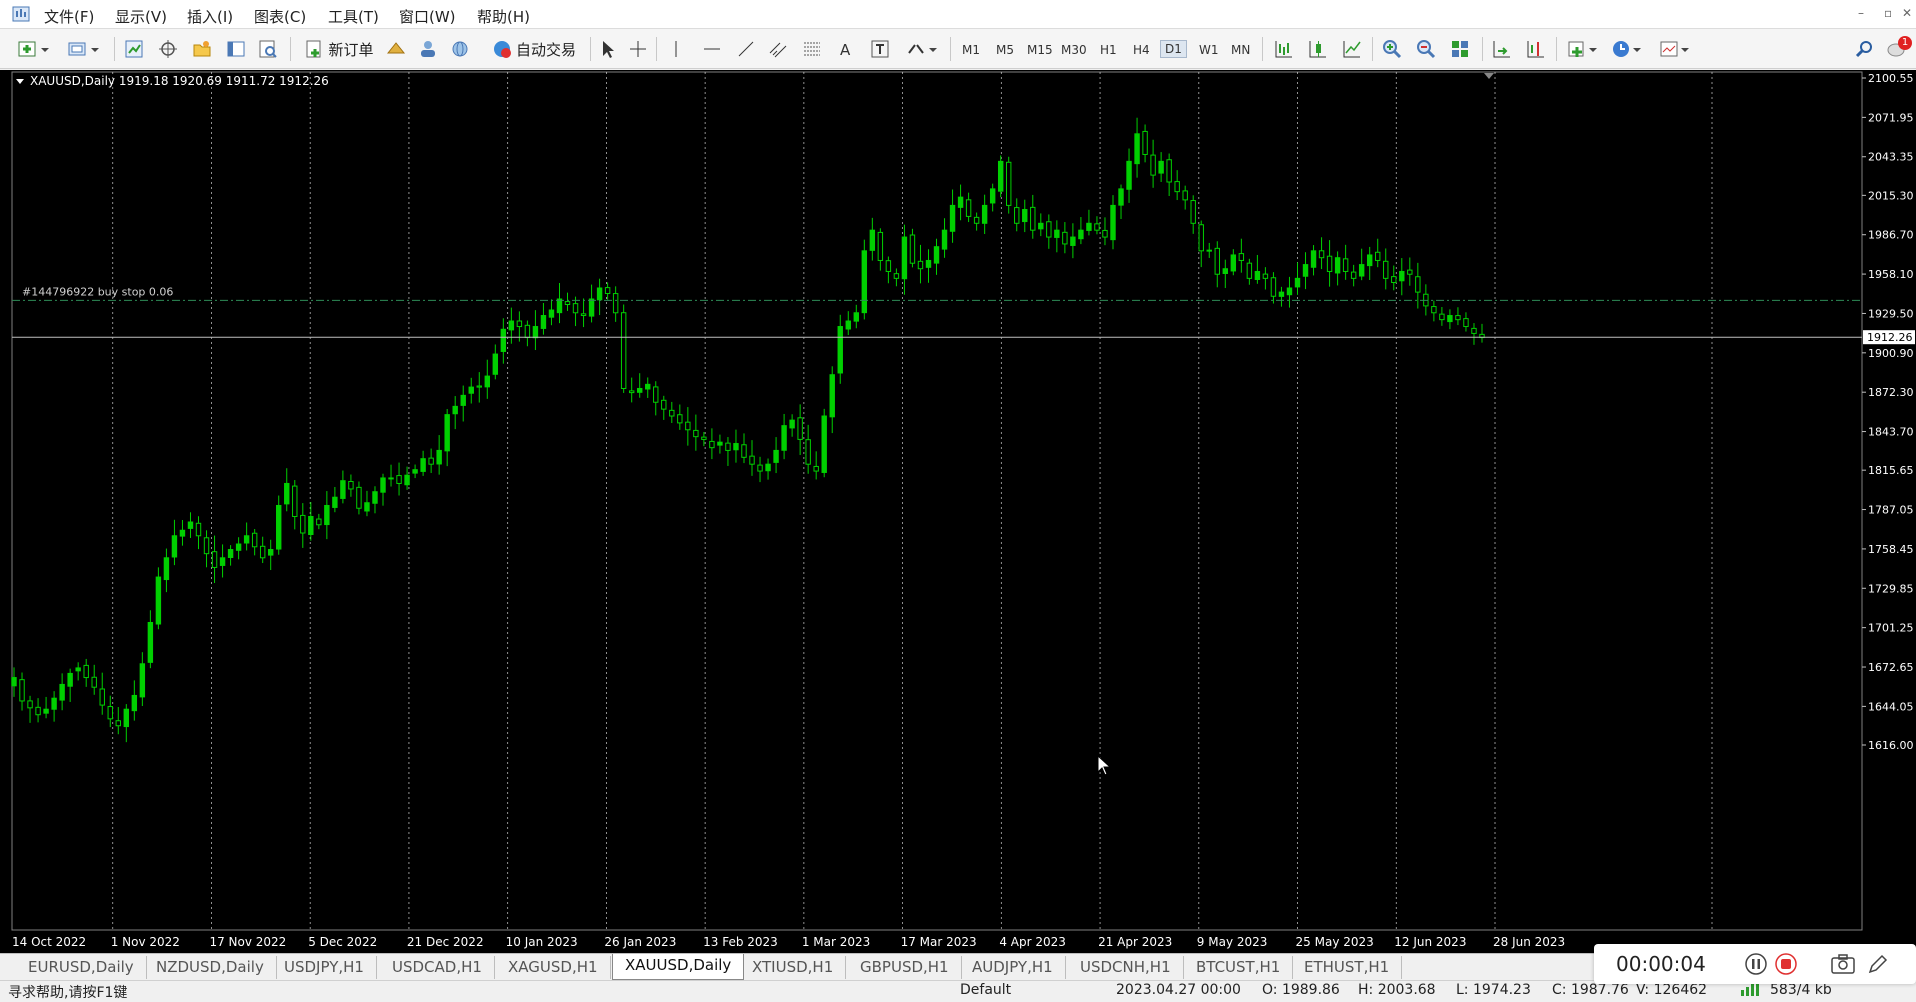 The image size is (1916, 1002). Describe the element at coordinates (905, 967) in the screenshot. I see `tab-gbpusd-h1: GBPUSD,H1` at that location.